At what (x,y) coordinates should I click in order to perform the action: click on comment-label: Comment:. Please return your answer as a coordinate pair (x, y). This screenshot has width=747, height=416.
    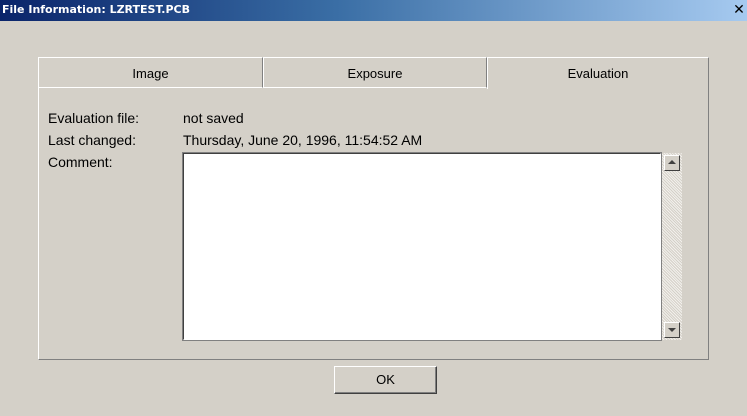
    Looking at the image, I should click on (80, 162).